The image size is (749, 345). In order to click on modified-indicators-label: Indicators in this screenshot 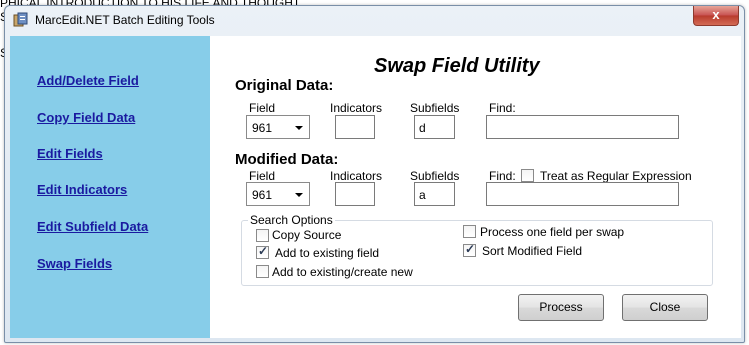, I will do `click(356, 176)`.